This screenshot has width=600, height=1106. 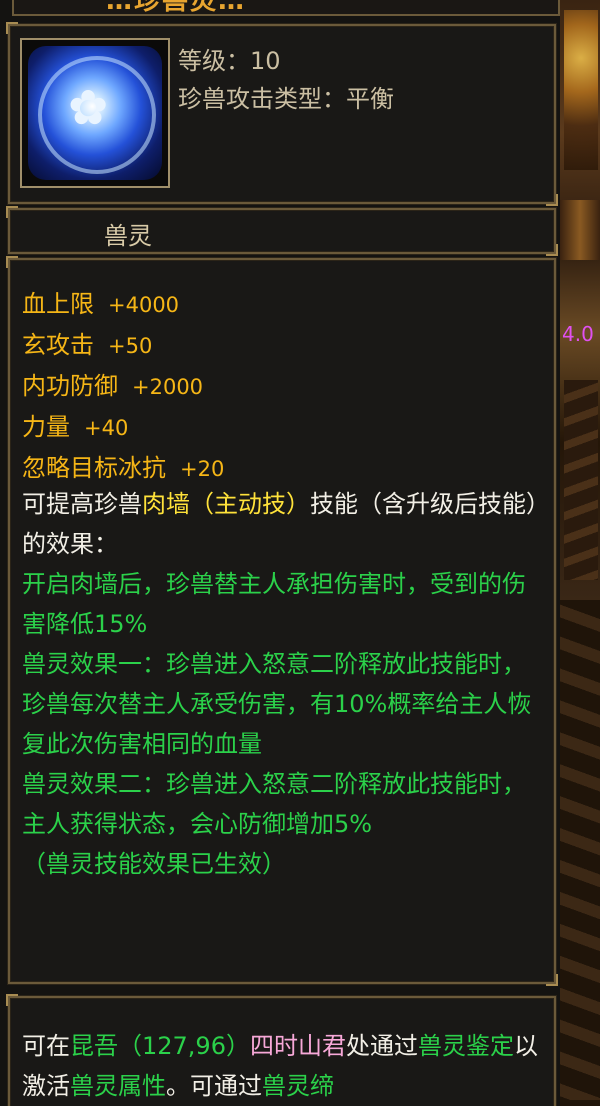 I want to click on stat-row: 玄攻击 +50, so click(x=123, y=345).